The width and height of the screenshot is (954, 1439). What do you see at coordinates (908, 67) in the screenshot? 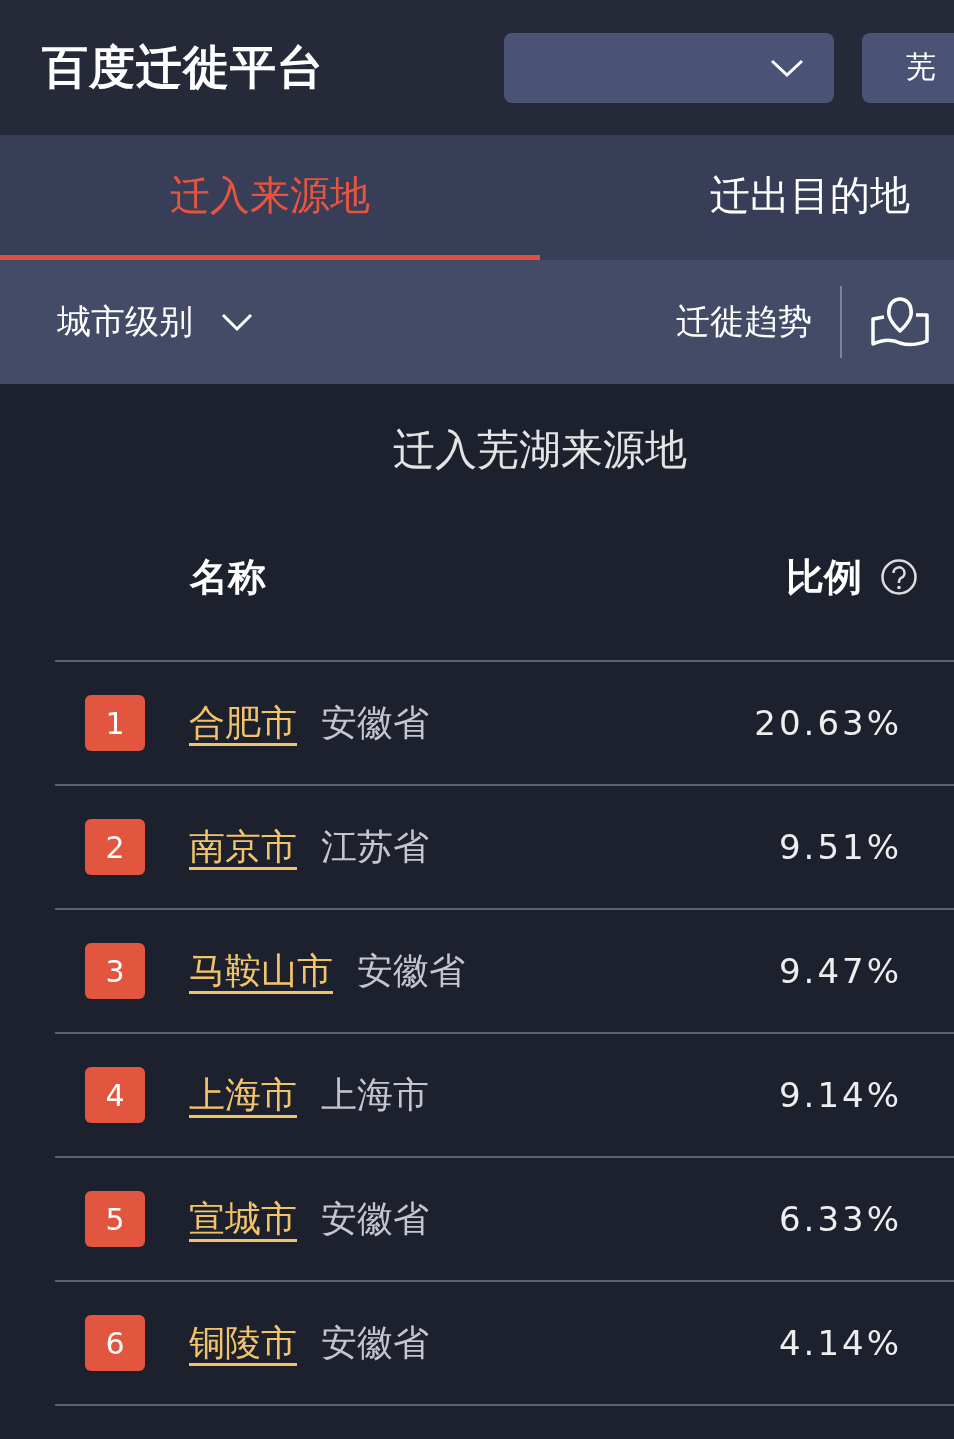
I see `city-button: 芜` at bounding box center [908, 67].